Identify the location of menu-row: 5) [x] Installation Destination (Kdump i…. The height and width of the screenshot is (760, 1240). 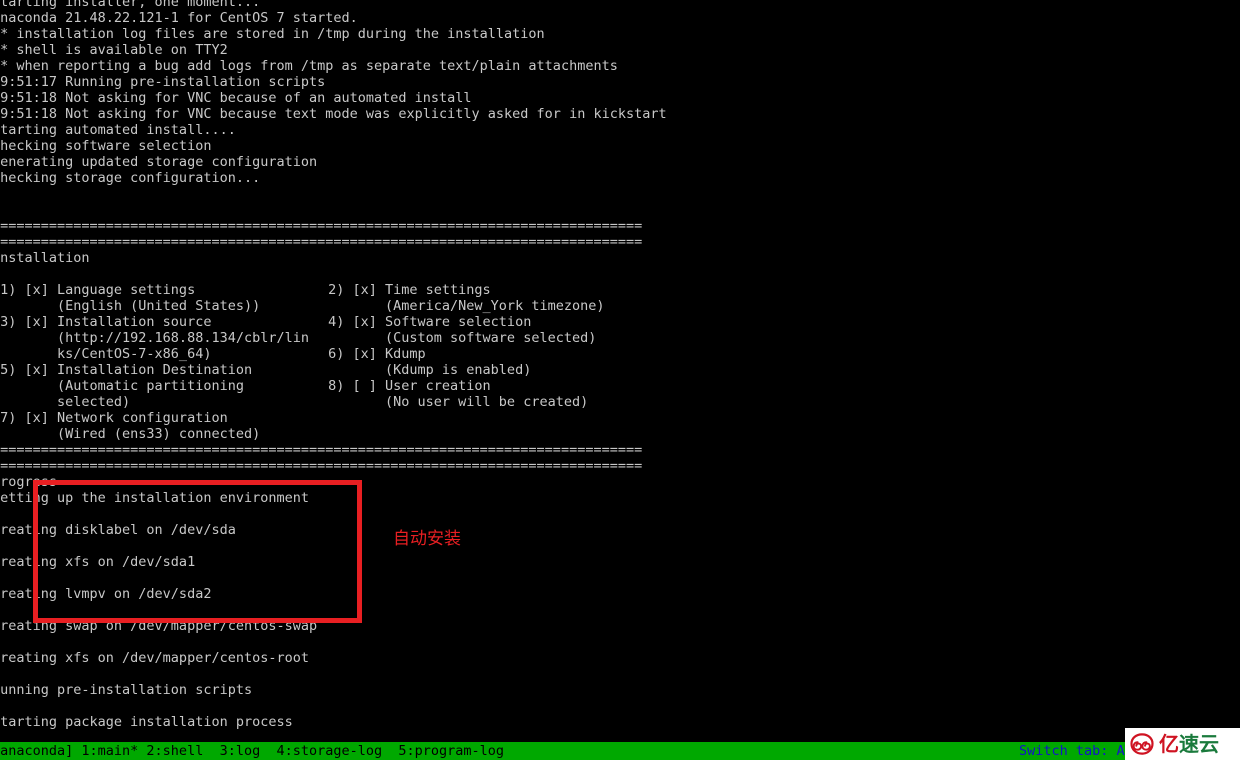
(620, 370).